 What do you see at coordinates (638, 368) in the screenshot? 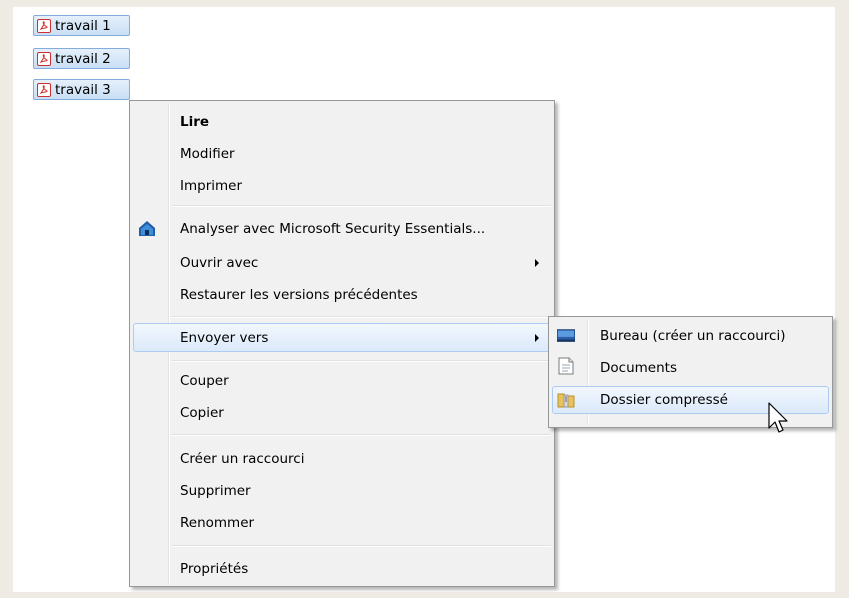
I see `submenu-item-label: Documents` at bounding box center [638, 368].